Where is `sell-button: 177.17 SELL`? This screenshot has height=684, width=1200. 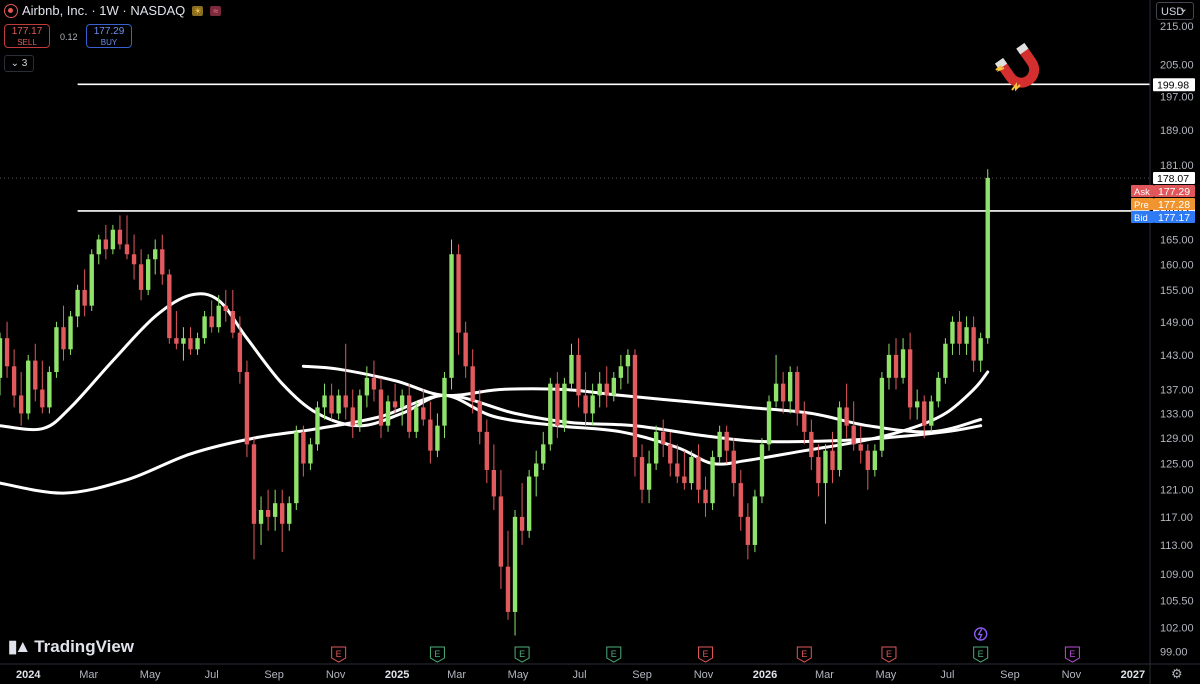 sell-button: 177.17 SELL is located at coordinates (27, 36).